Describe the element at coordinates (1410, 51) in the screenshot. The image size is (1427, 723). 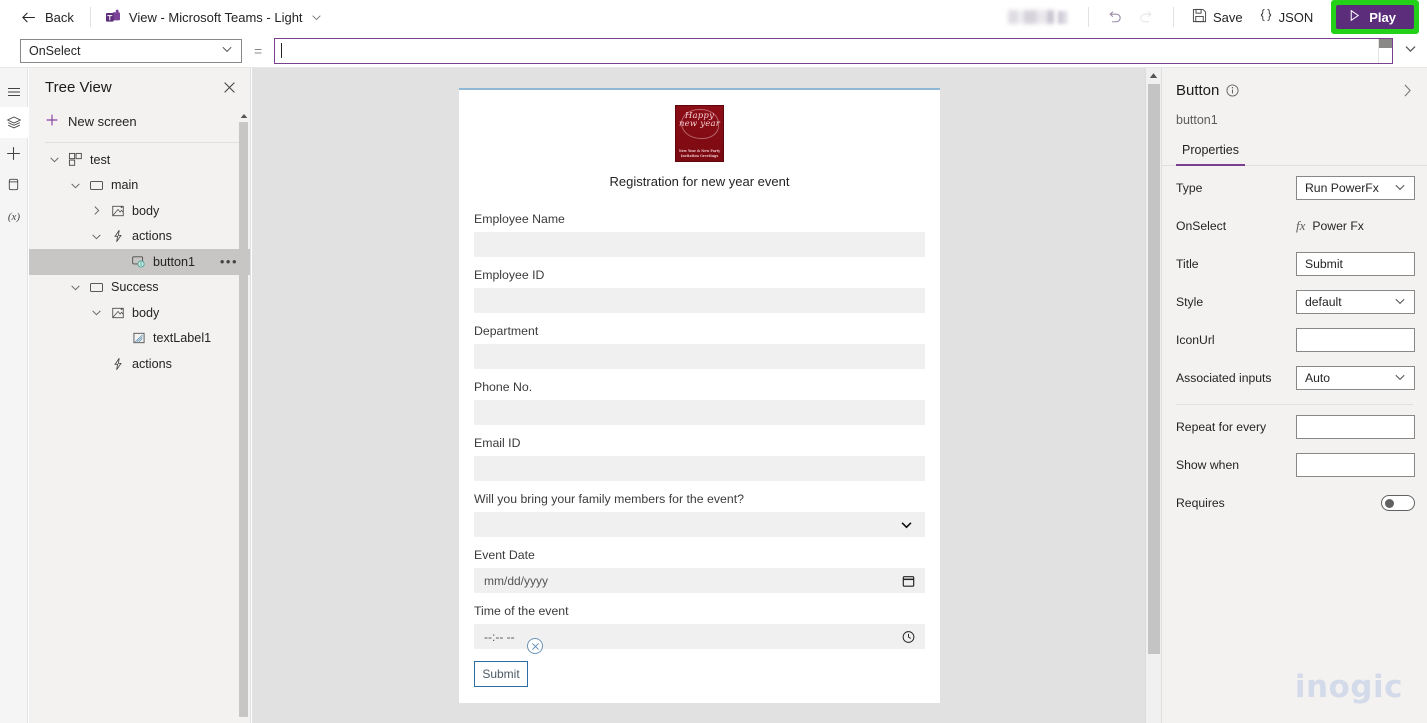
I see `formula-expand-button` at that location.